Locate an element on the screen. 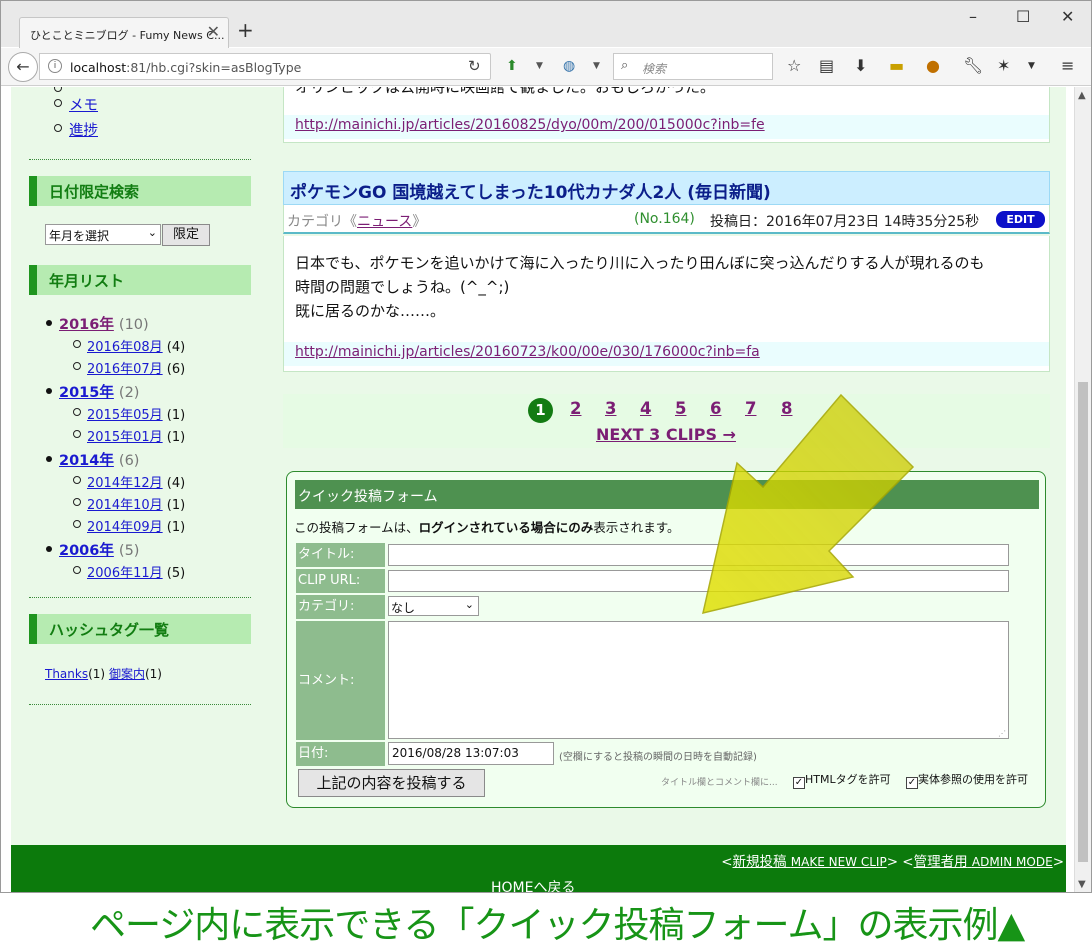 The width and height of the screenshot is (1092, 948). year-link: 2014年 is located at coordinates (86, 461).